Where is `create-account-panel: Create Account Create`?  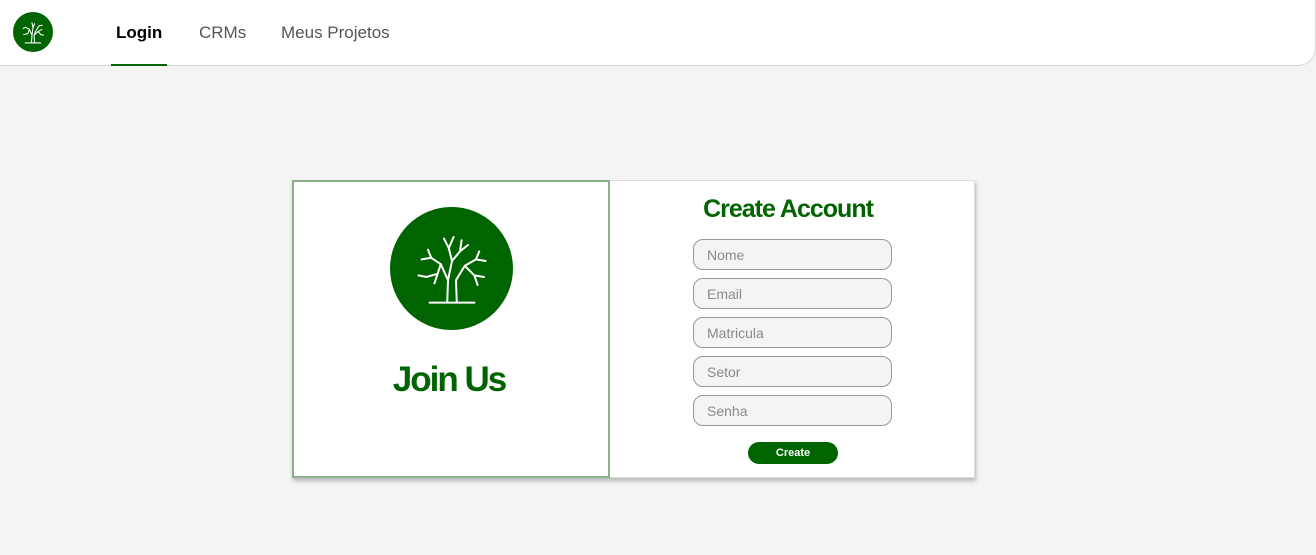
create-account-panel: Create Account Create is located at coordinates (792, 329).